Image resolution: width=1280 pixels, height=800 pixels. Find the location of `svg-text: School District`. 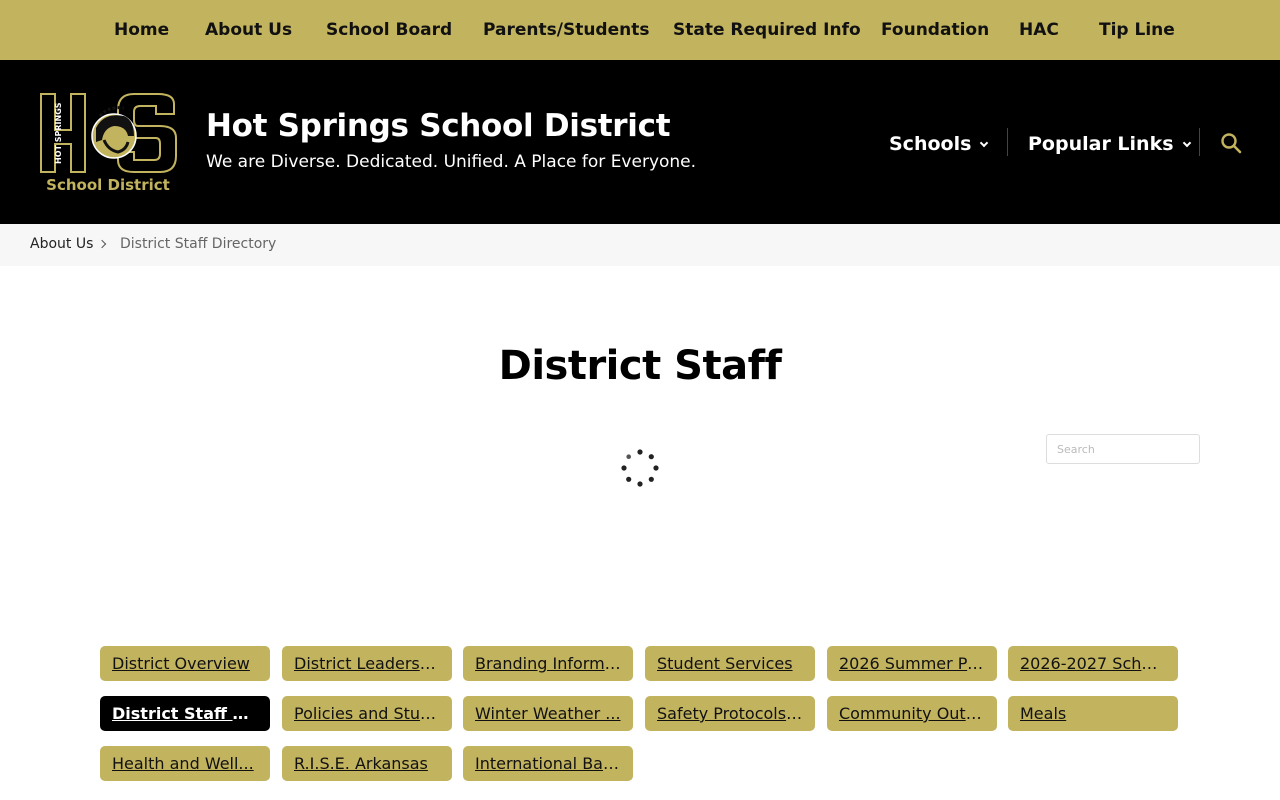

svg-text: School District is located at coordinates (108, 185).